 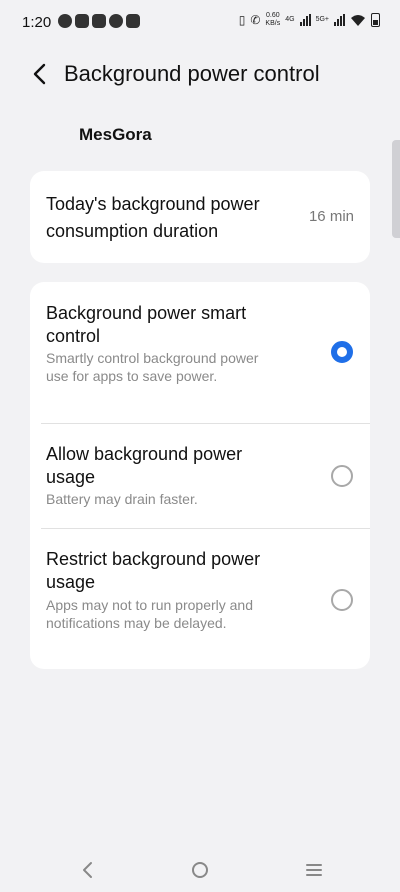 I want to click on wifi-icon, so click(x=358, y=20).